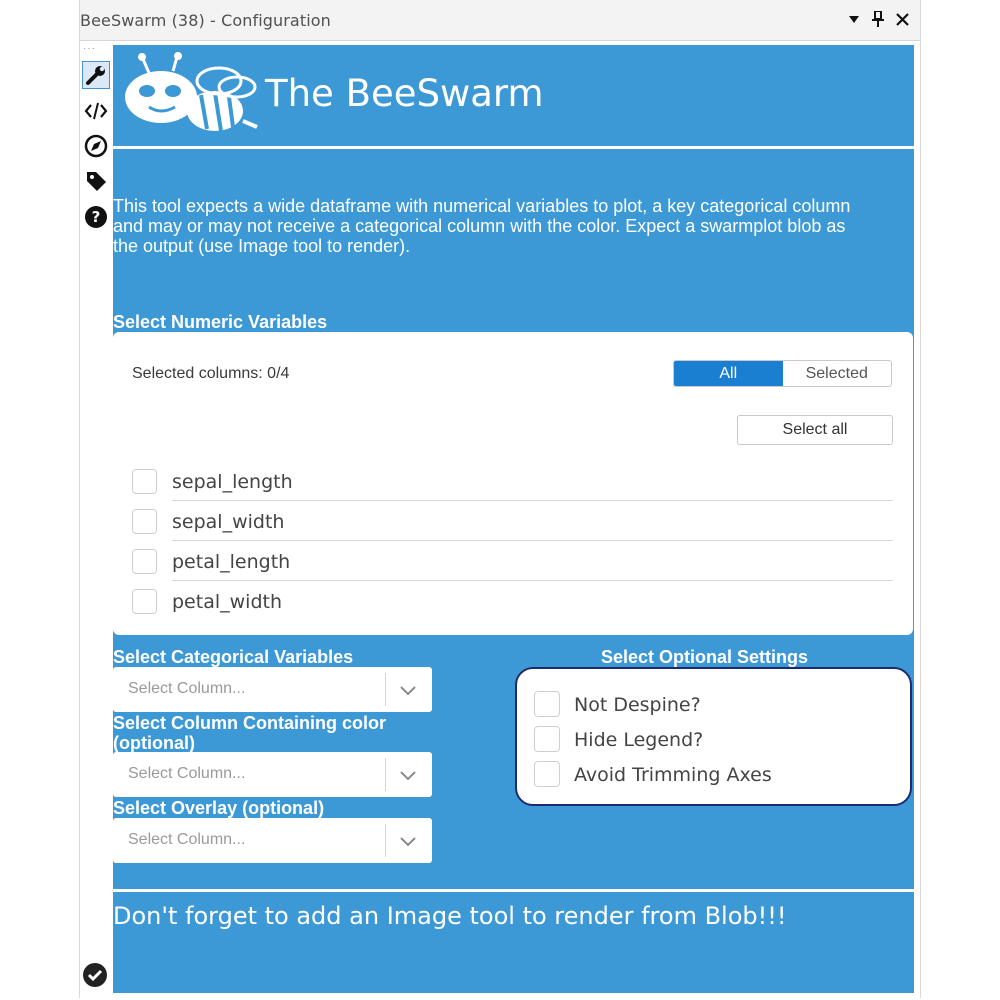 The width and height of the screenshot is (1000, 1000). I want to click on optional-settings-label: Select Optional Settings, so click(705, 657).